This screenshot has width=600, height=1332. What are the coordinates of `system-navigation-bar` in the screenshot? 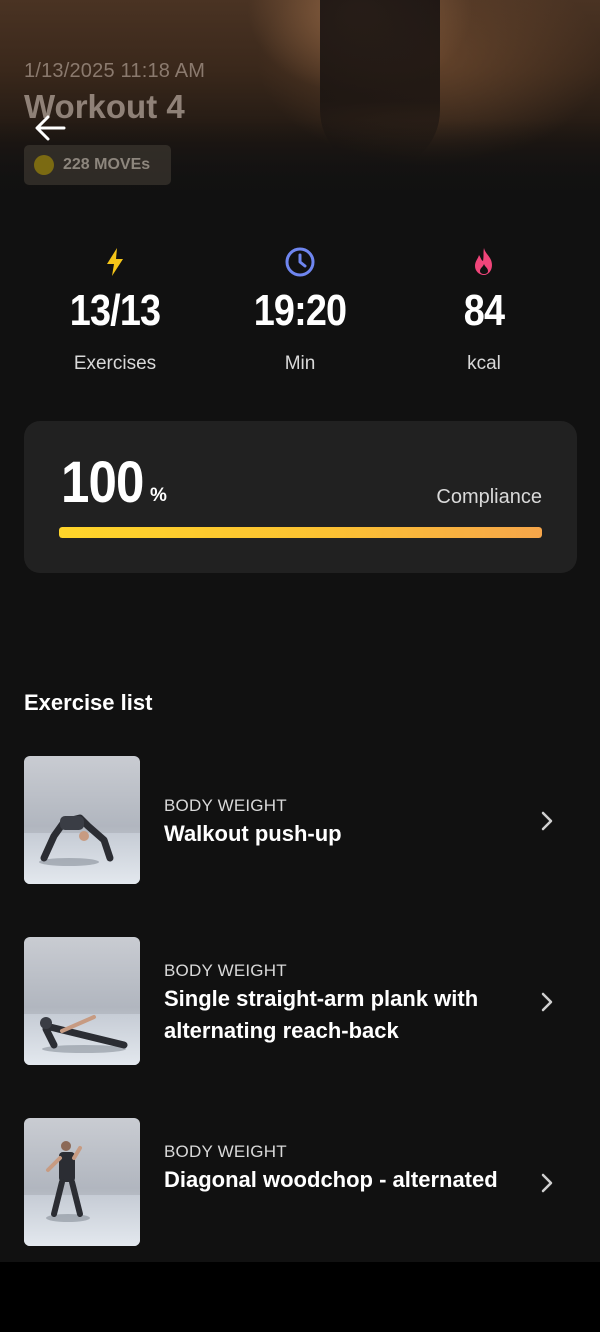 It's located at (300, 1297).